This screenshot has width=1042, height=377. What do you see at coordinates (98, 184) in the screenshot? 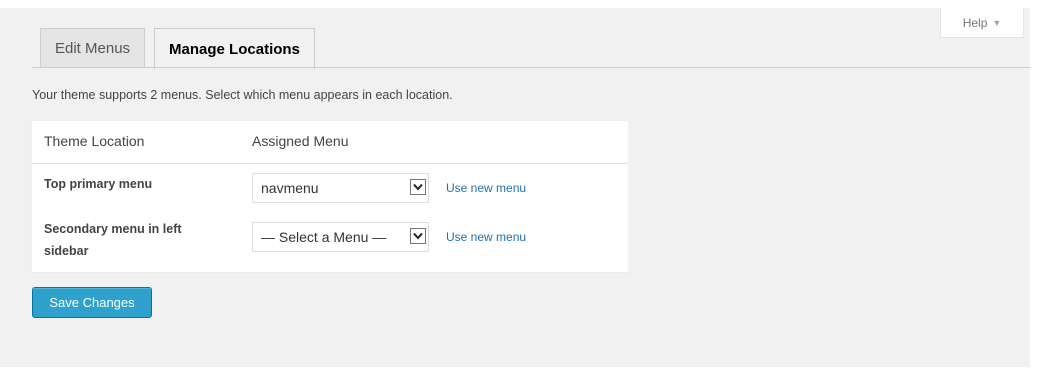
I see `location-label-top-primary: Top primary menu` at bounding box center [98, 184].